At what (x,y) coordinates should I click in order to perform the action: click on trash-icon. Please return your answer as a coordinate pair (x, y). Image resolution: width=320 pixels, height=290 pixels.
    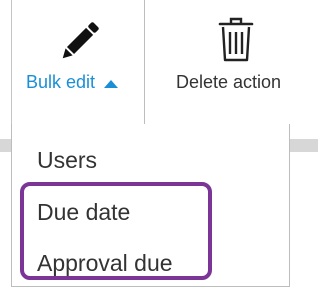
    Looking at the image, I should click on (236, 39).